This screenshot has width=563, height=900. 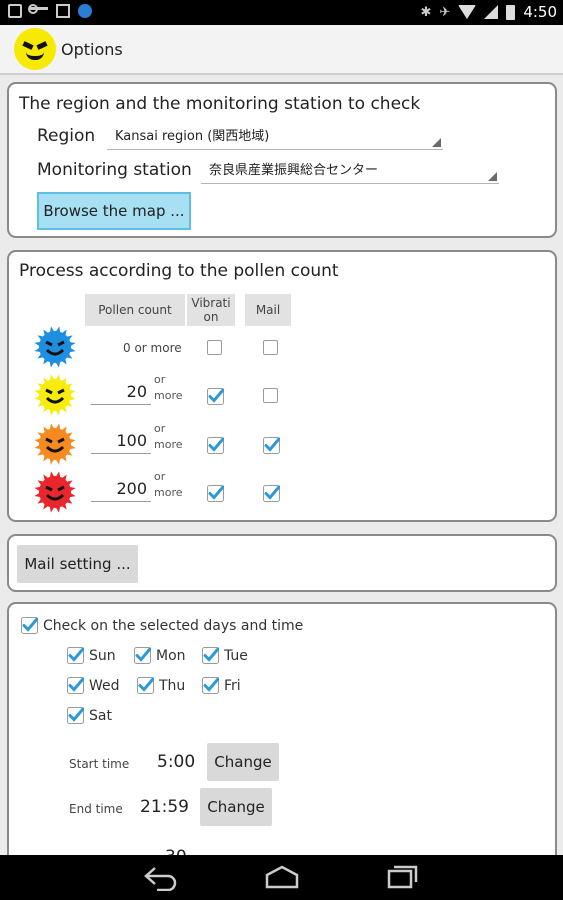 I want to click on home-icon, so click(x=282, y=878).